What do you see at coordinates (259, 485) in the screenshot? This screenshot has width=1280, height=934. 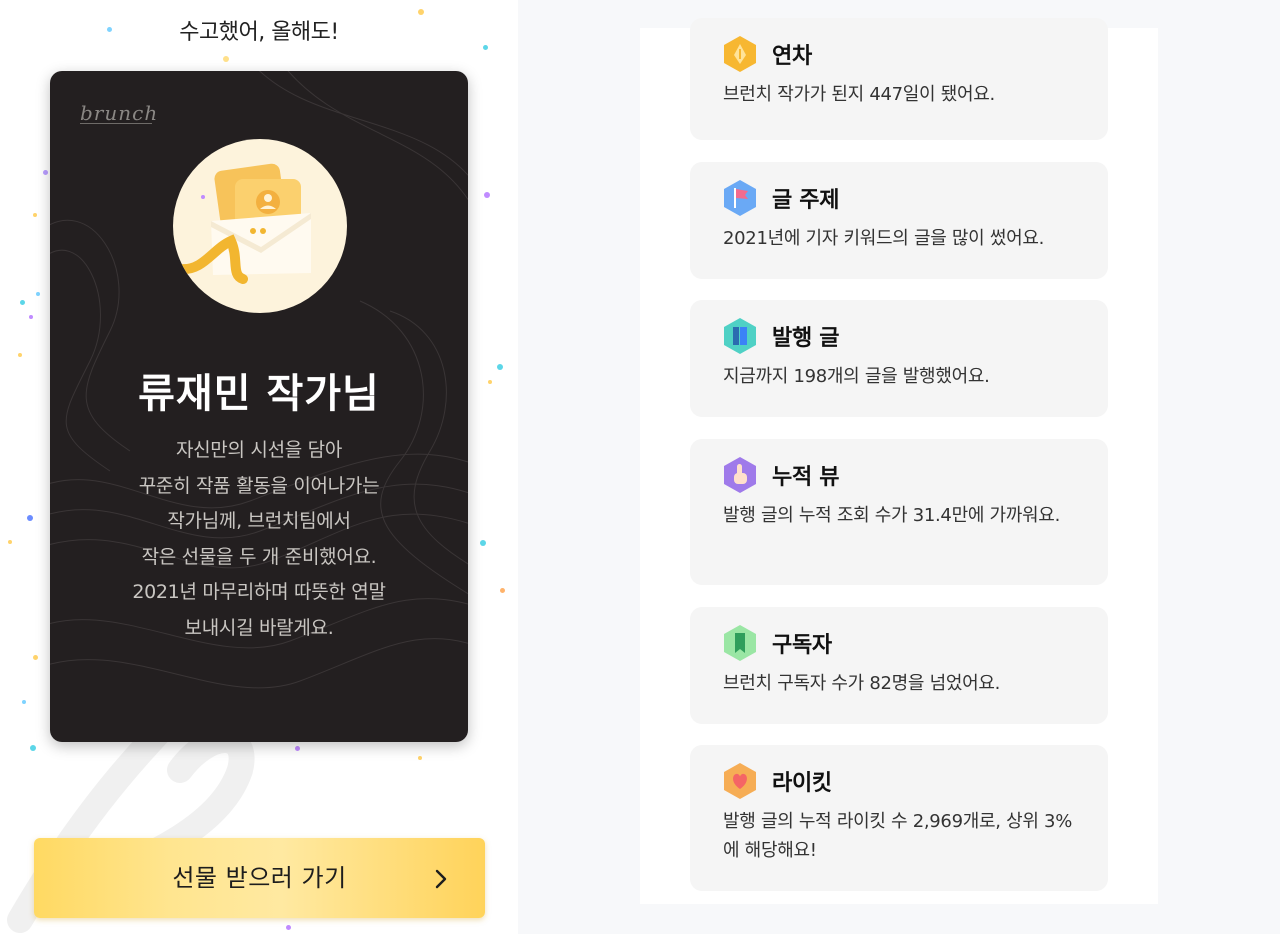 I see `message-line: 꾸준히 작품 활동을 이어나가는` at bounding box center [259, 485].